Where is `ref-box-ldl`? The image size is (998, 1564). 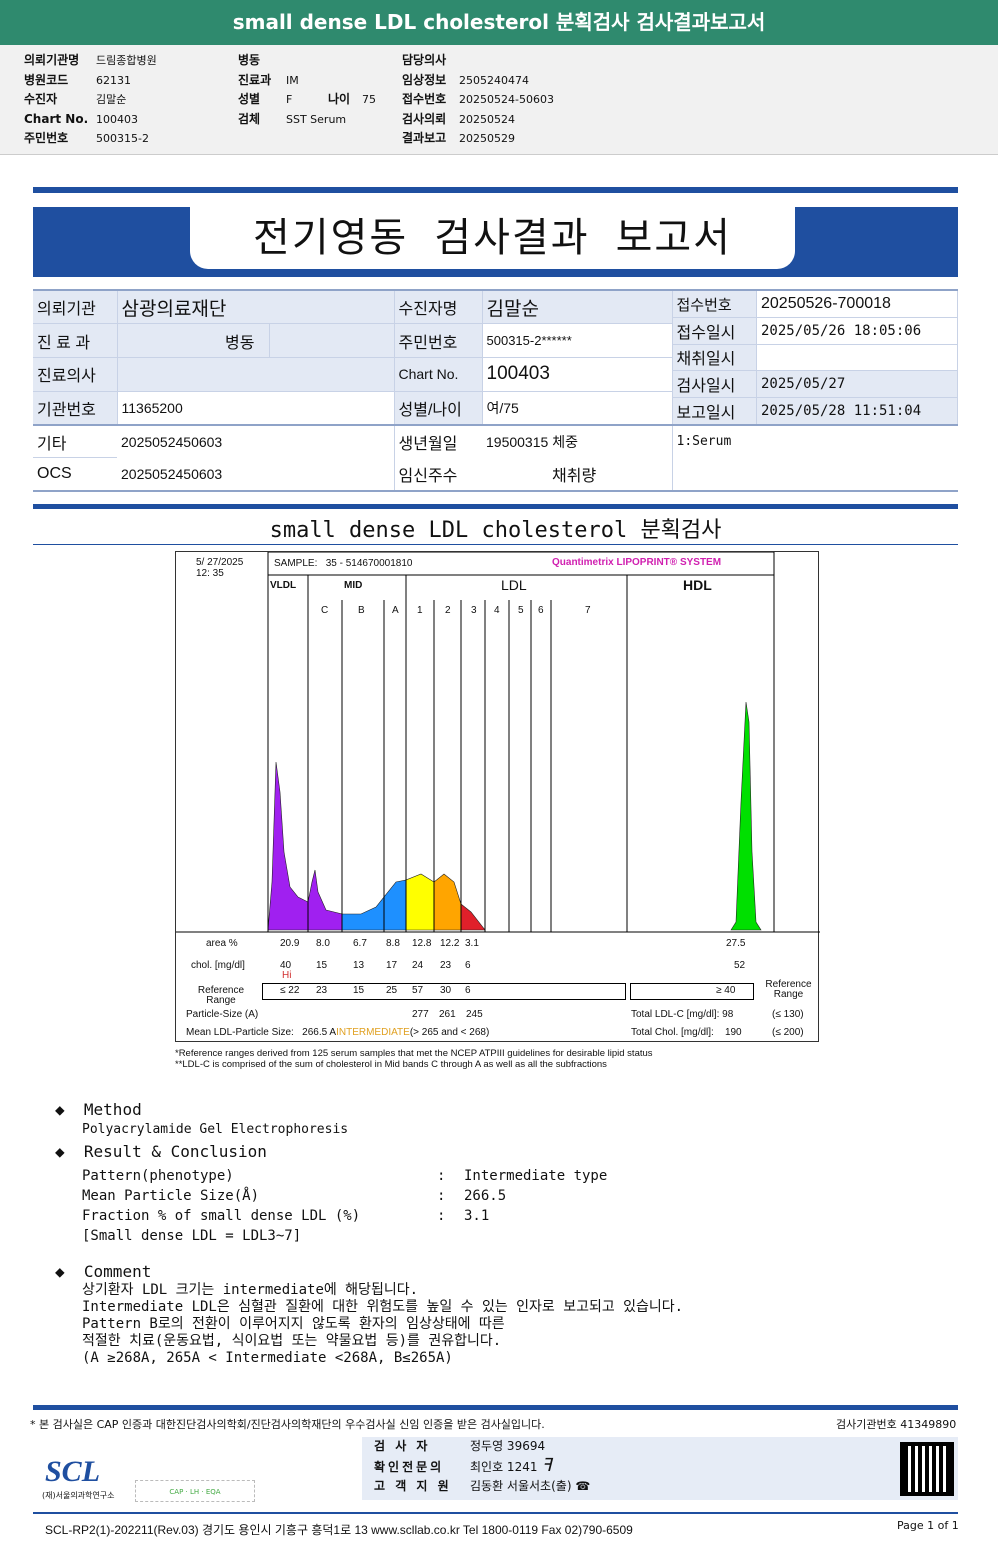 ref-box-ldl is located at coordinates (444, 991).